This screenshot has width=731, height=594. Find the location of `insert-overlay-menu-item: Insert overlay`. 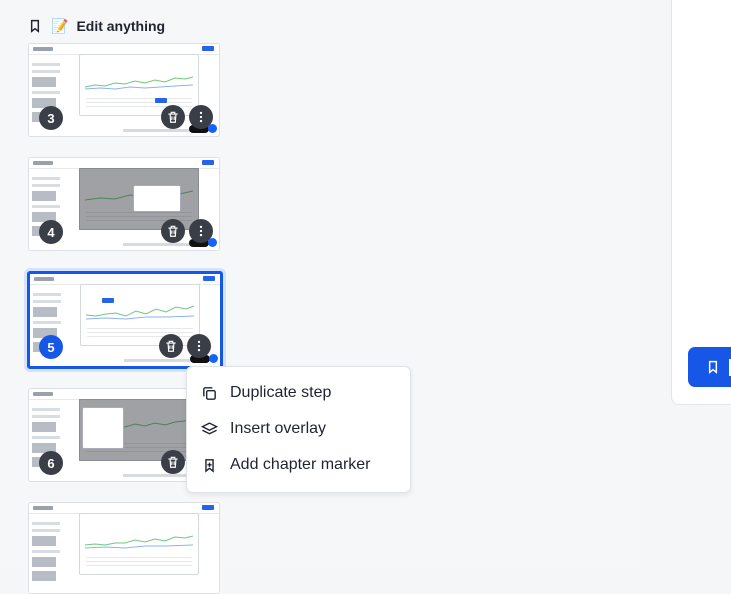

insert-overlay-menu-item: Insert overlay is located at coordinates (299, 429).